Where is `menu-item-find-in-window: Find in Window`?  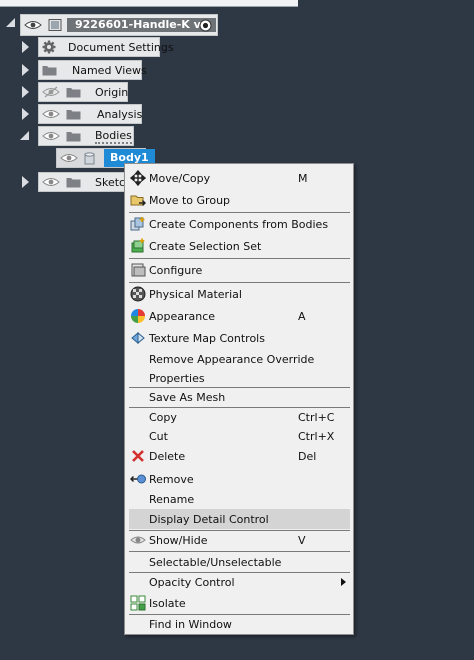 menu-item-find-in-window: Find in Window is located at coordinates (239, 624).